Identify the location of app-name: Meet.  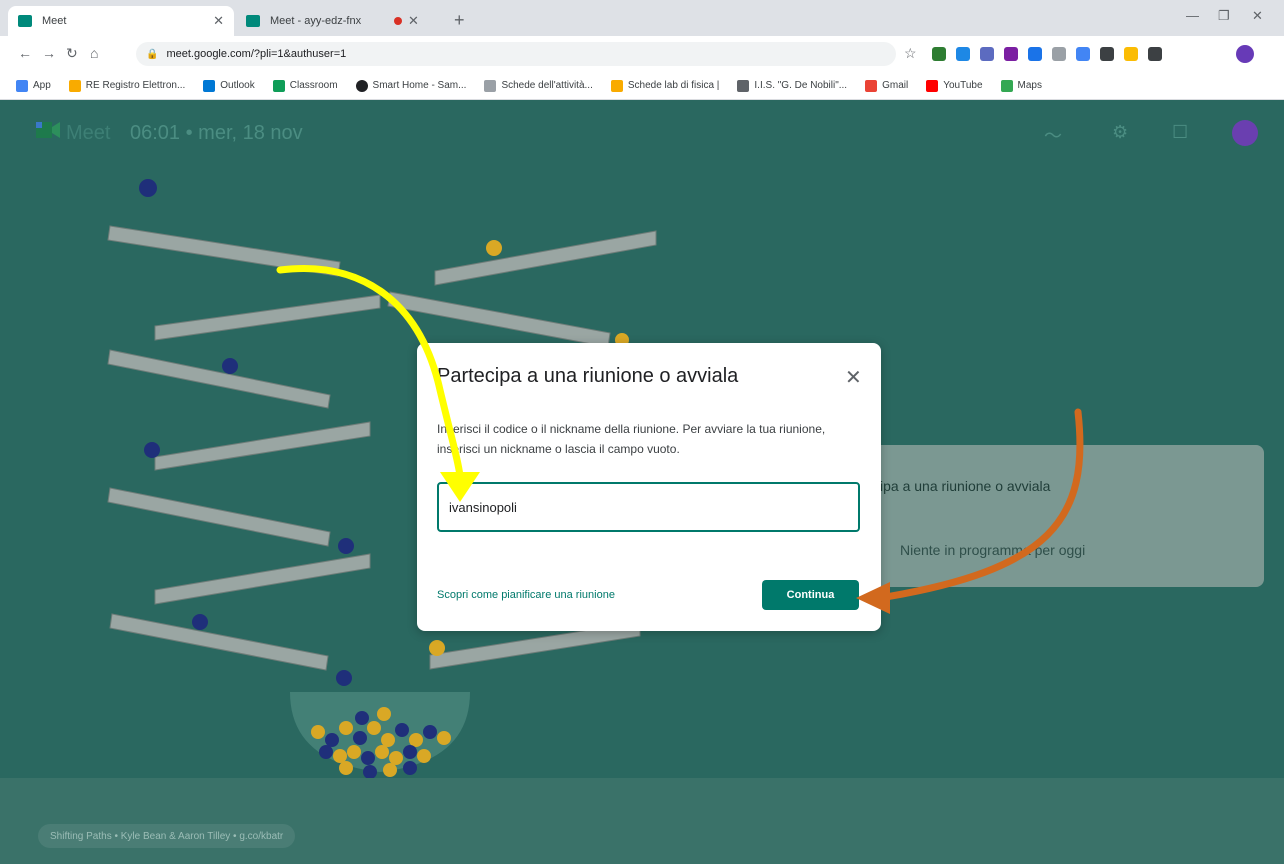
(88, 133).